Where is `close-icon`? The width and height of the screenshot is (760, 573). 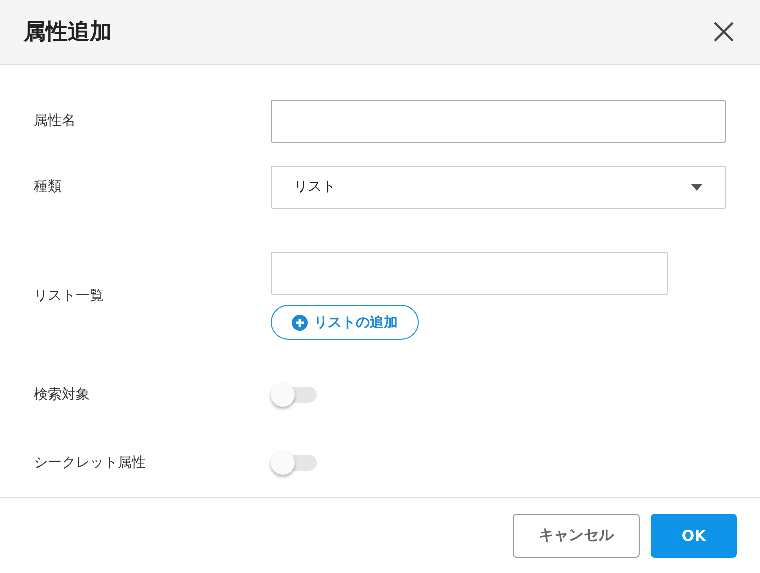
close-icon is located at coordinates (724, 32).